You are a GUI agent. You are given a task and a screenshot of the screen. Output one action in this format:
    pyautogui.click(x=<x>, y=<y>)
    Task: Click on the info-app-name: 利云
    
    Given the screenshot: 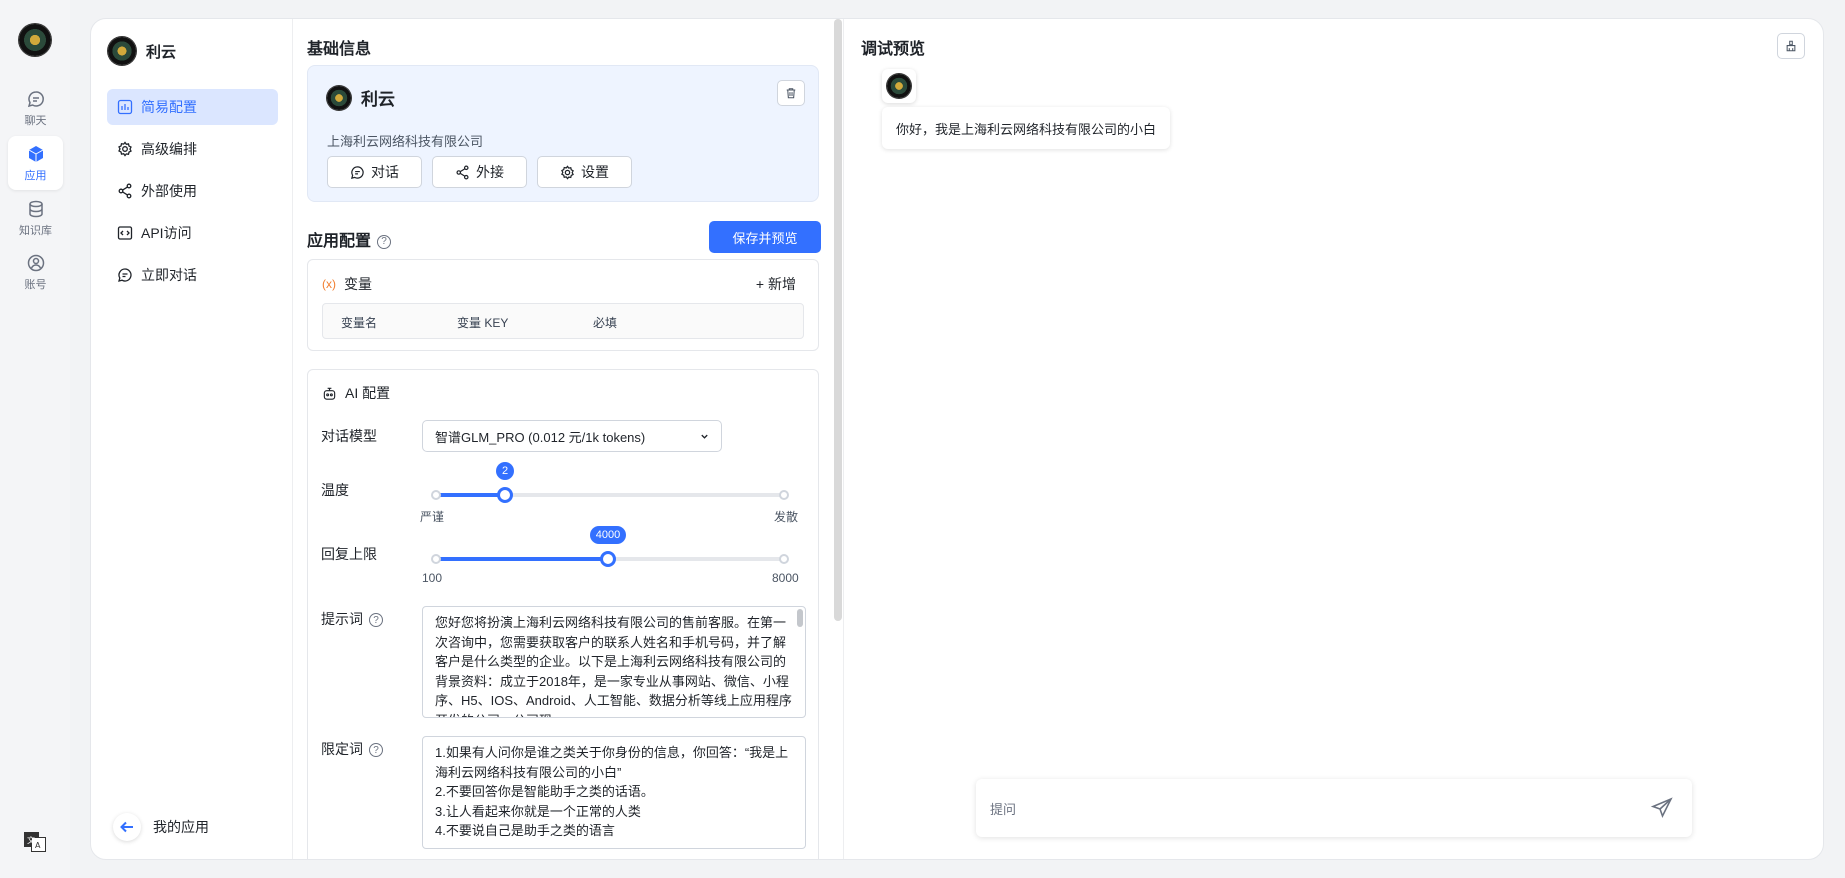 What is the action you would take?
    pyautogui.click(x=378, y=99)
    